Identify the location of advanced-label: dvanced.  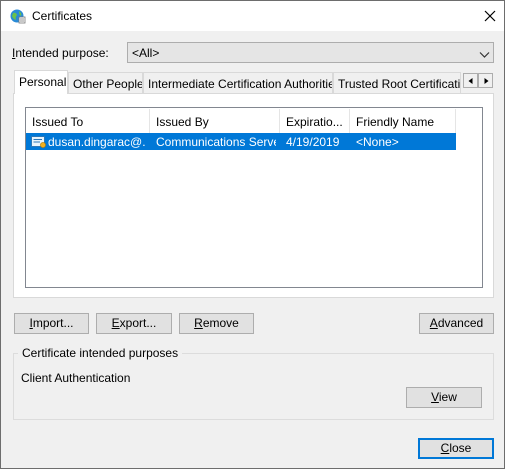
(460, 323).